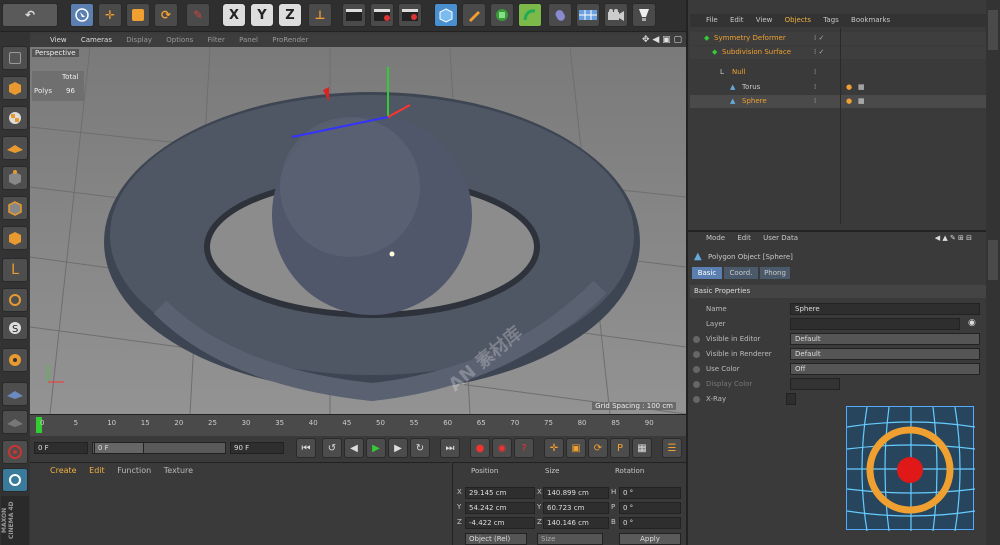  What do you see at coordinates (993, 260) in the screenshot?
I see `attributes-side-tab` at bounding box center [993, 260].